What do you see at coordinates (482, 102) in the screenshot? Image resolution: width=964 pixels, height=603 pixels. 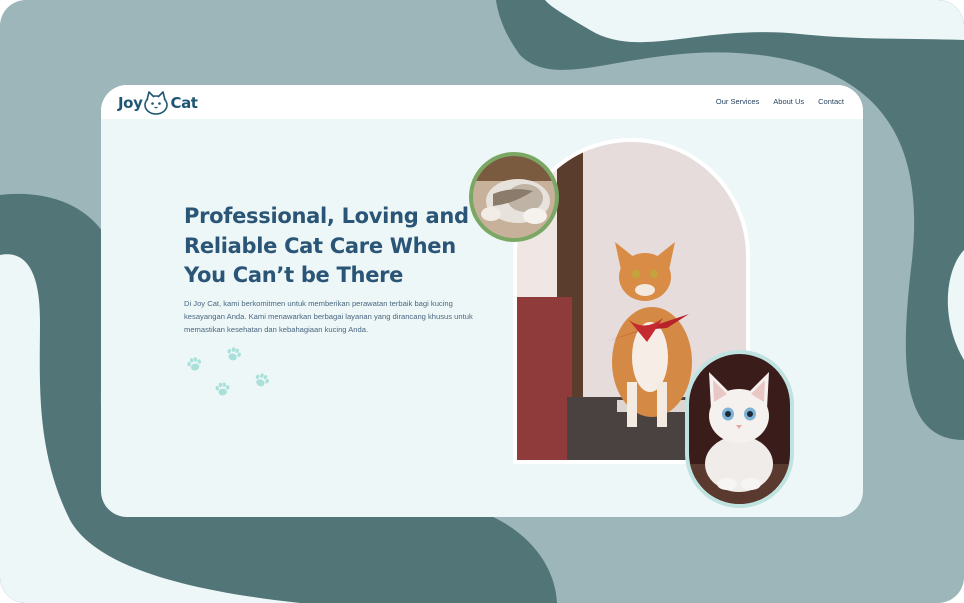 I see `navbar: Joy Cat Our Services About Us Contact` at bounding box center [482, 102].